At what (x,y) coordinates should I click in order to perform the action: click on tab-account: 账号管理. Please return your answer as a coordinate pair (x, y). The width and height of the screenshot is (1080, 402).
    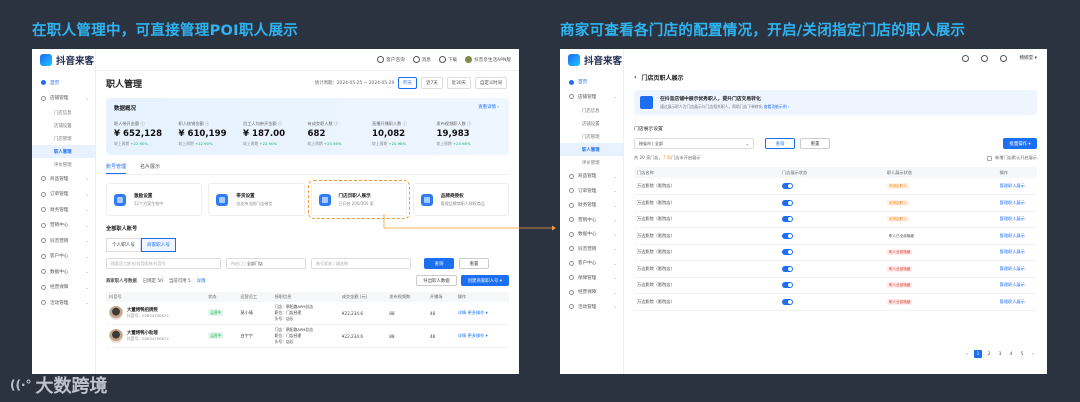
    Looking at the image, I should click on (116, 168).